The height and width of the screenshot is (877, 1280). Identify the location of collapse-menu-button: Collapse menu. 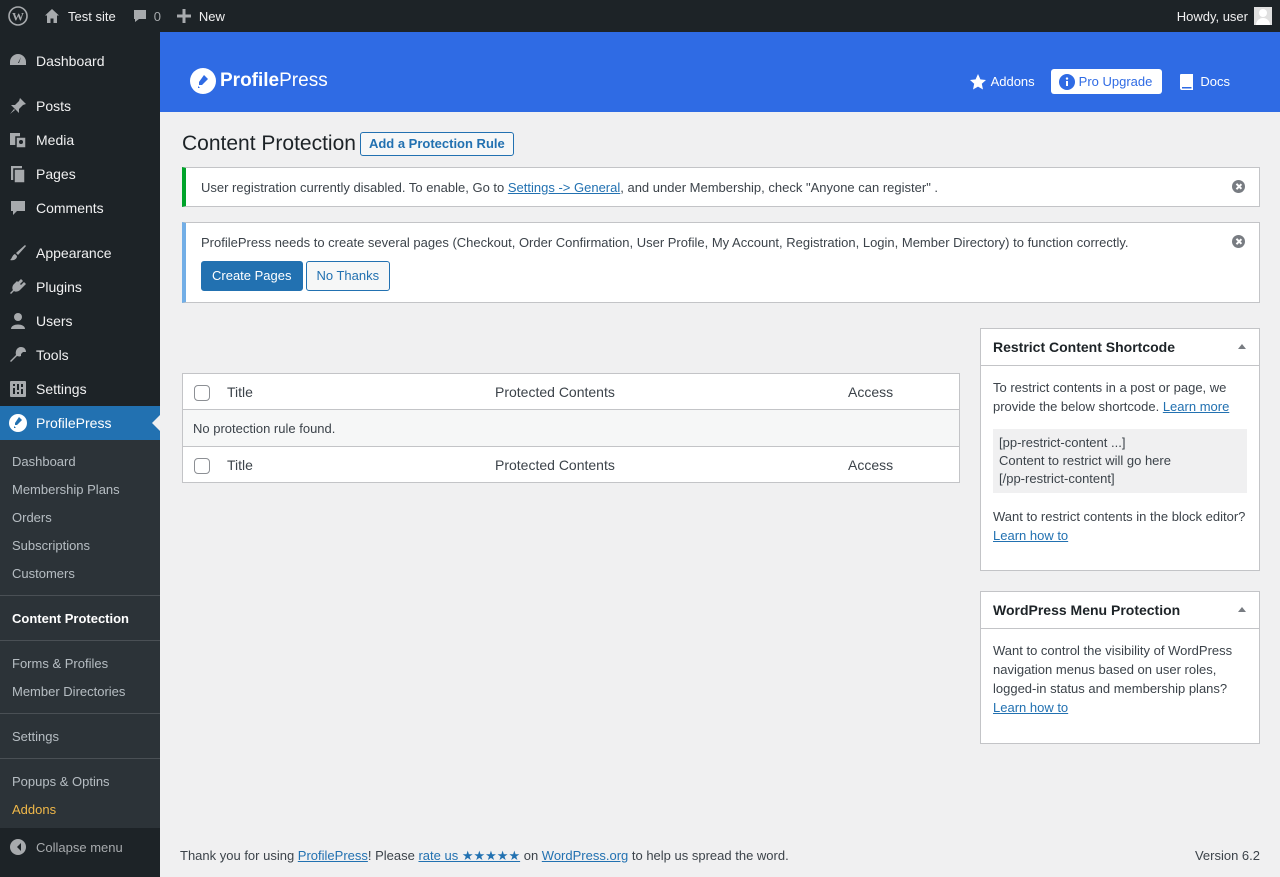
(80, 847).